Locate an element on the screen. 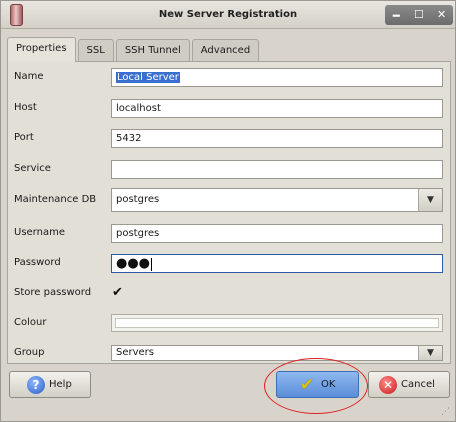  maintenance-db-row: Maintenance DB postgres ▼ is located at coordinates (229, 200).